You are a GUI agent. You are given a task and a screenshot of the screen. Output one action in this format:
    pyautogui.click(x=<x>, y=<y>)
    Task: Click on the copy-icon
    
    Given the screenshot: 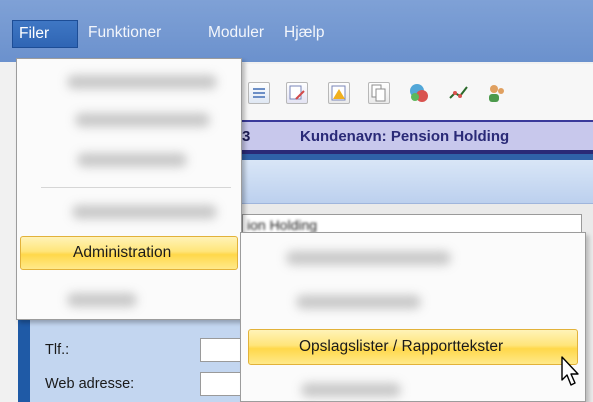 What is the action you would take?
    pyautogui.click(x=379, y=93)
    